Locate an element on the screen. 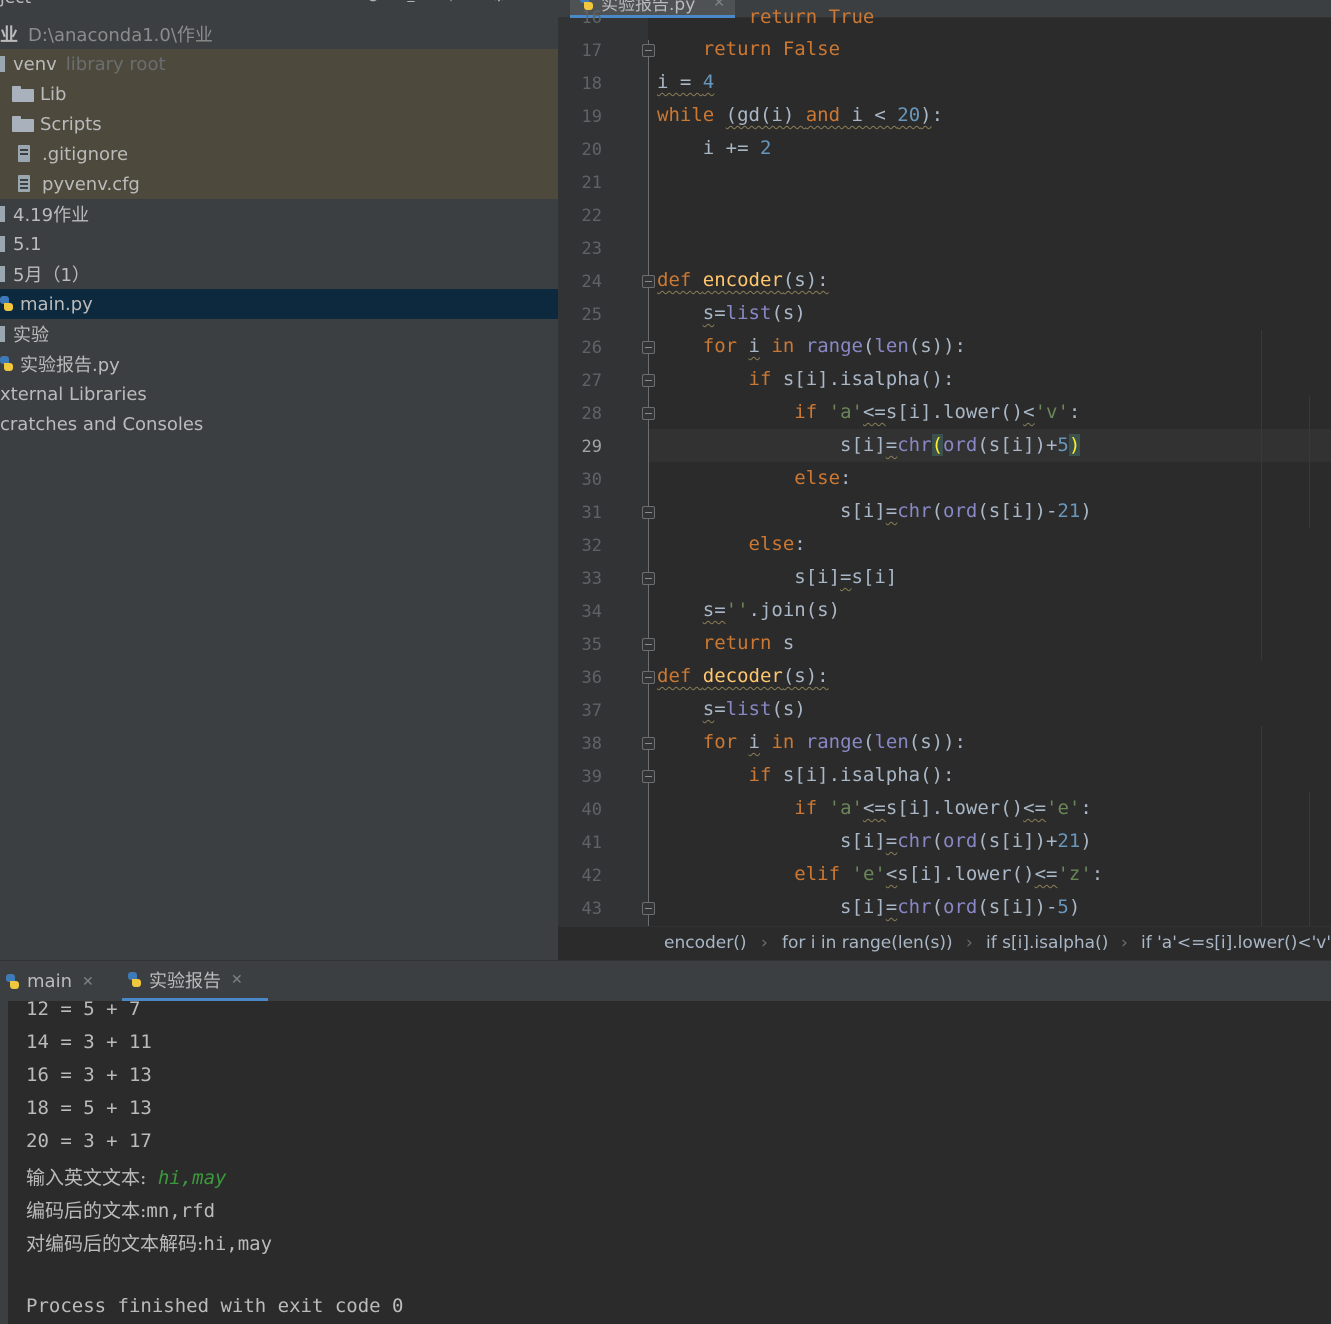 The image size is (1331, 1324). library-root-hint: library root is located at coordinates (115, 64).